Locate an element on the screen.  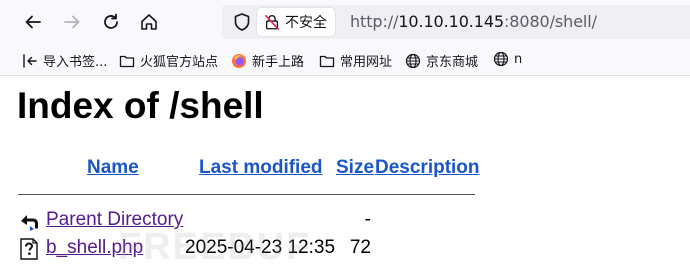
bookmark-n: n is located at coordinates (507, 59).